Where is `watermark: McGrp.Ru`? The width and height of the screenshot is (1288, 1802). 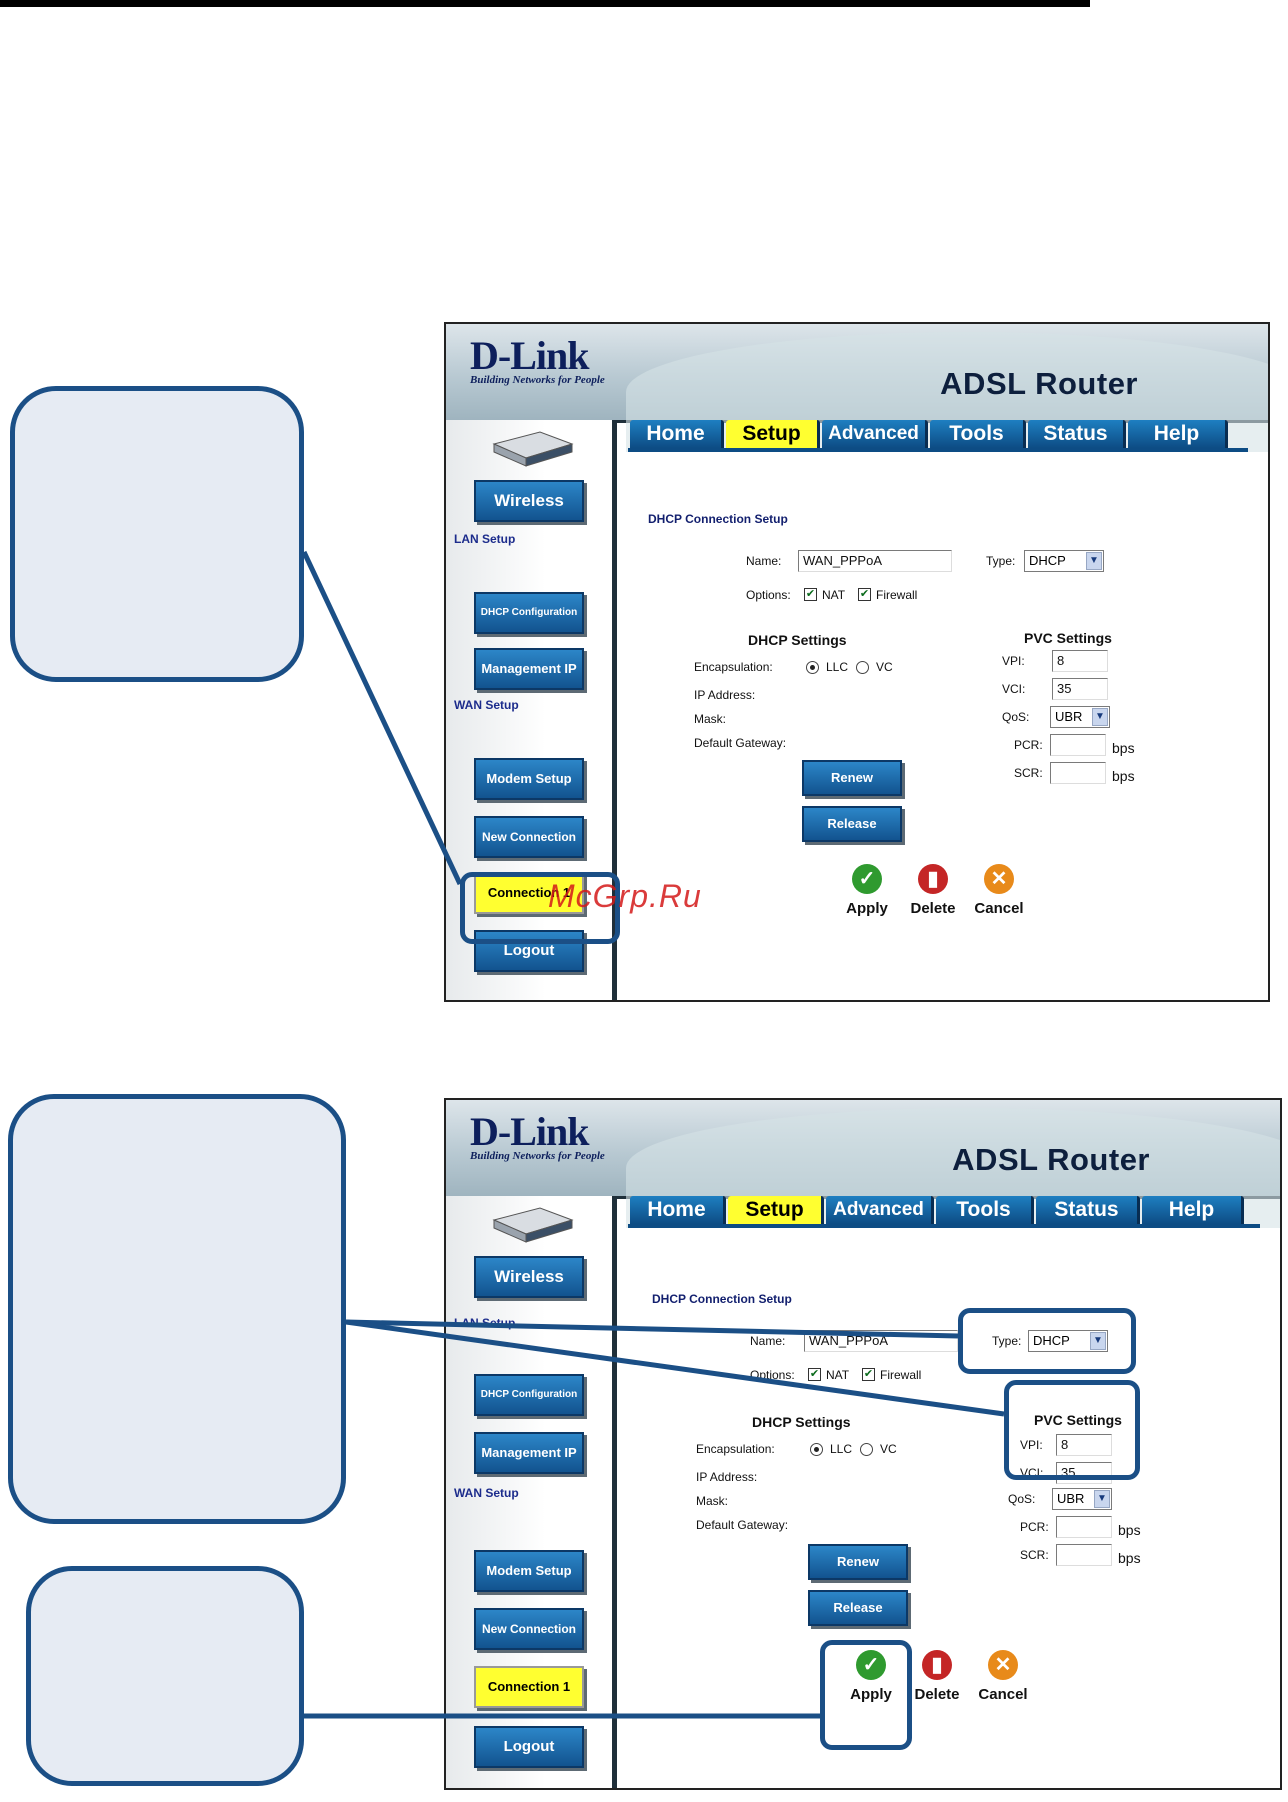 watermark: McGrp.Ru is located at coordinates (625, 896).